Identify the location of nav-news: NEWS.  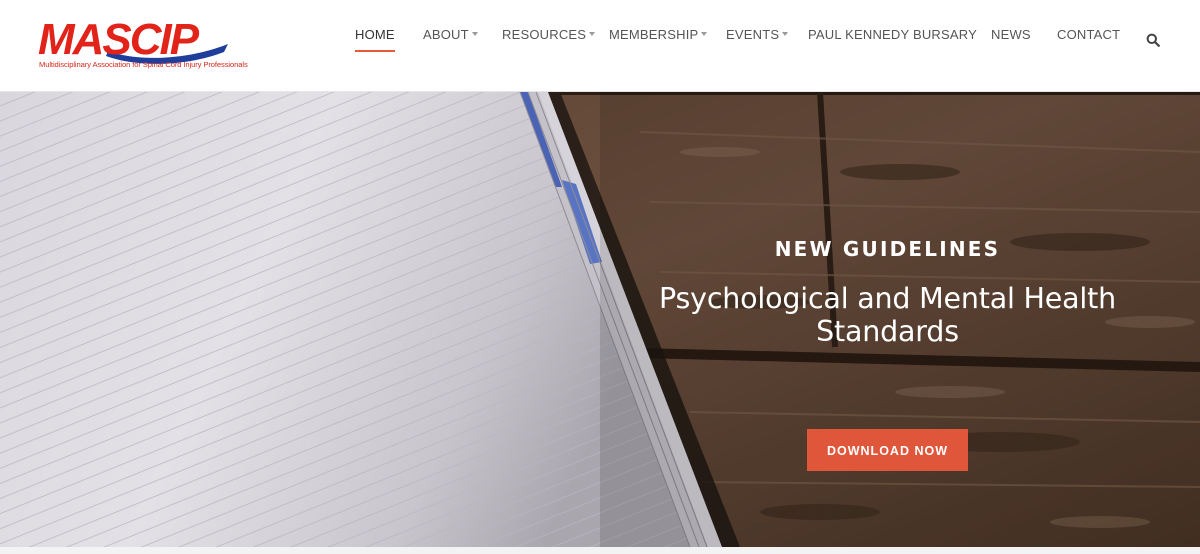
(1011, 38).